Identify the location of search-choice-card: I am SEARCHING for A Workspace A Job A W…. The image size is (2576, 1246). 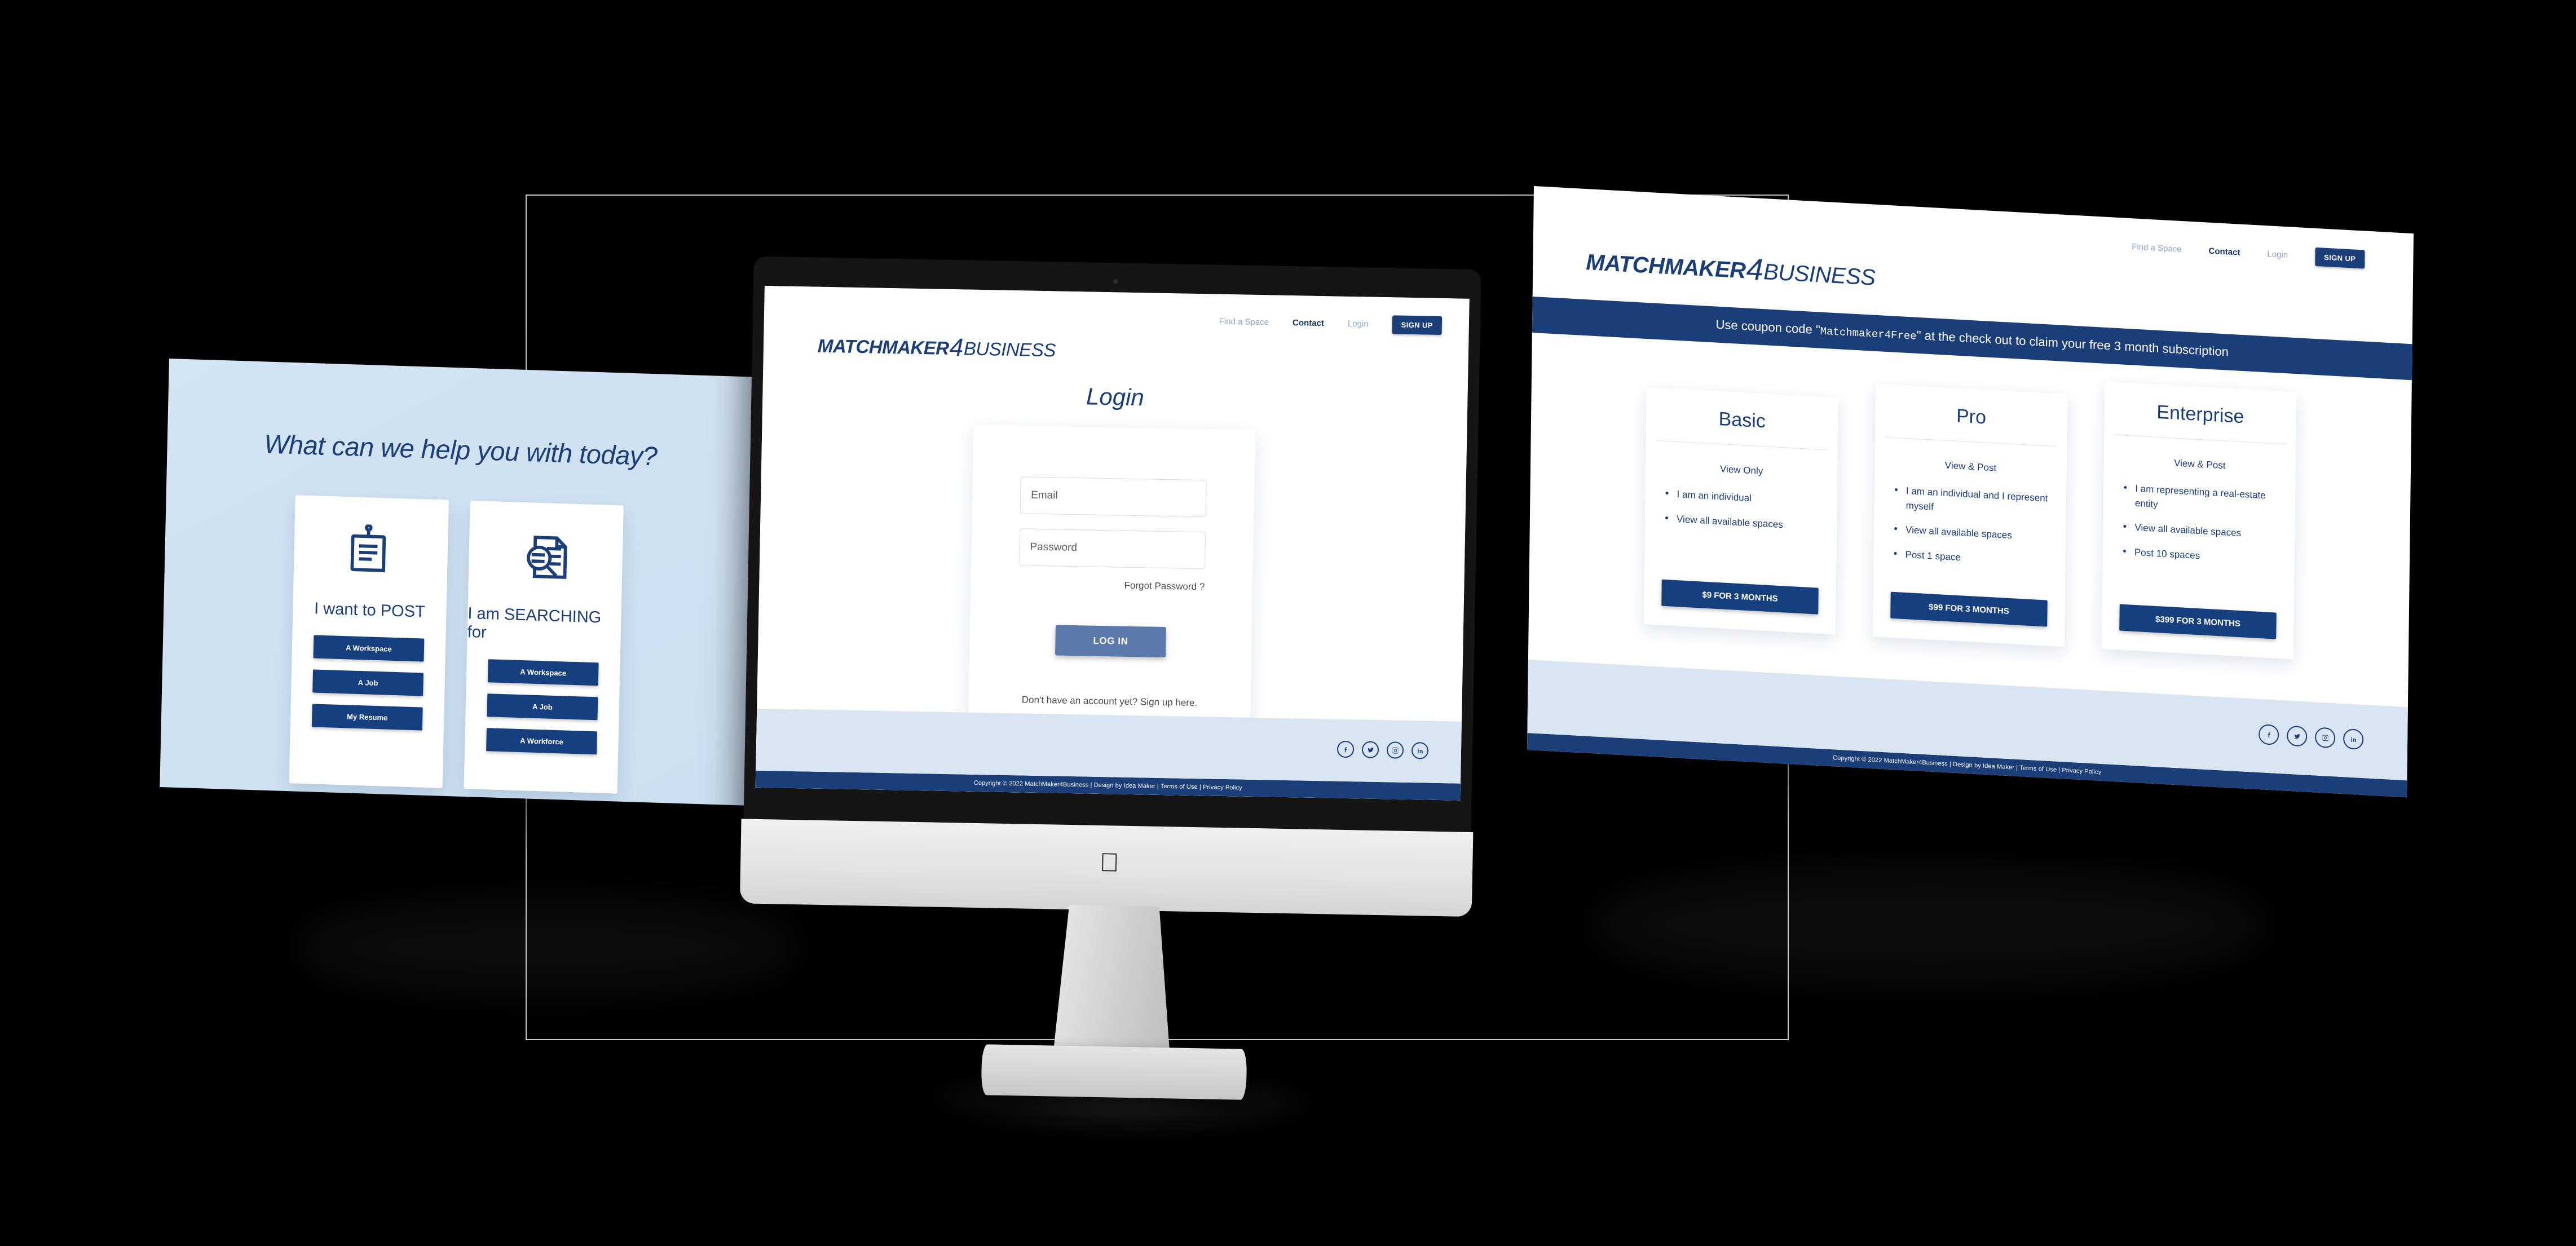
(544, 647).